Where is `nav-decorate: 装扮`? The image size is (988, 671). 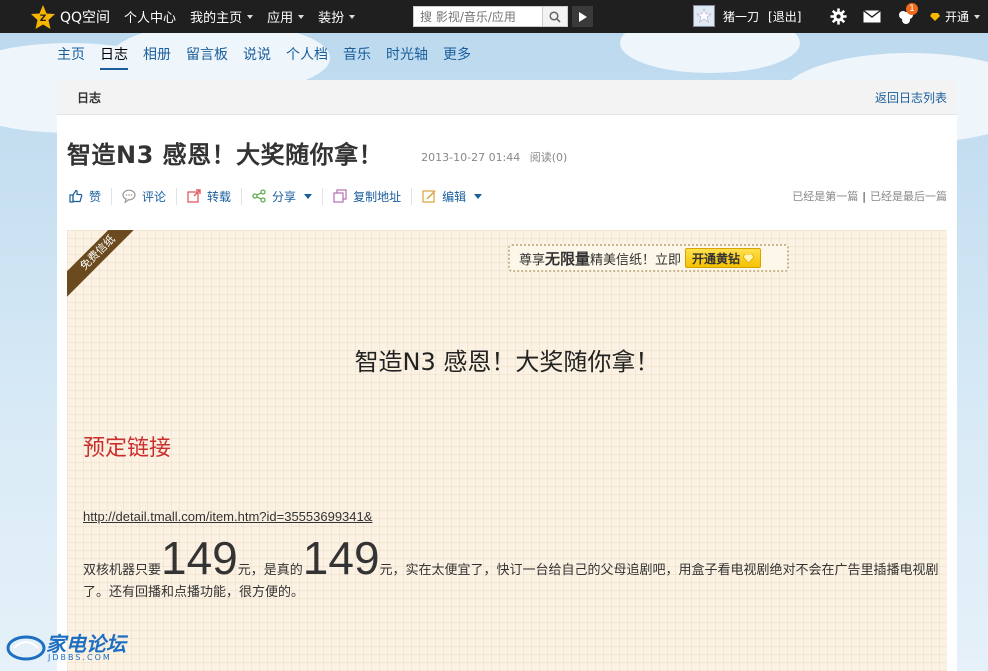 nav-decorate: 装扮 is located at coordinates (337, 16).